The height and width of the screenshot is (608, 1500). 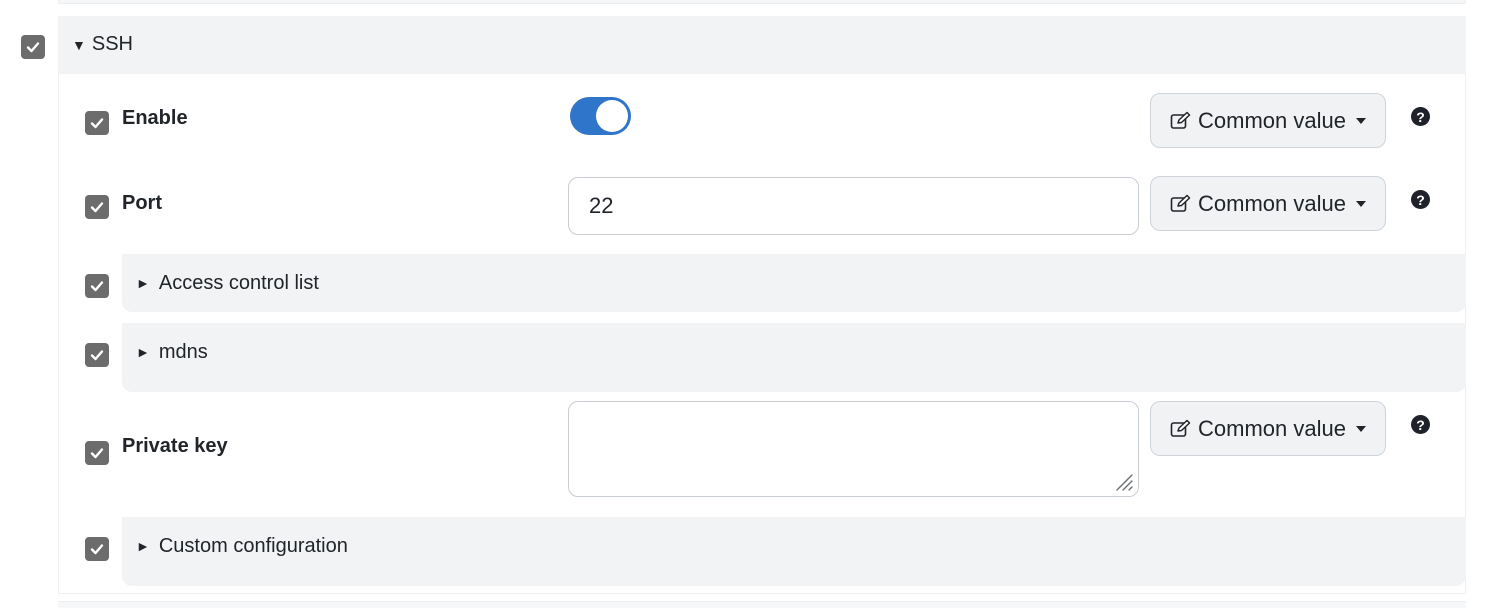 What do you see at coordinates (112, 44) in the screenshot?
I see `ssh-section-title: SSH` at bounding box center [112, 44].